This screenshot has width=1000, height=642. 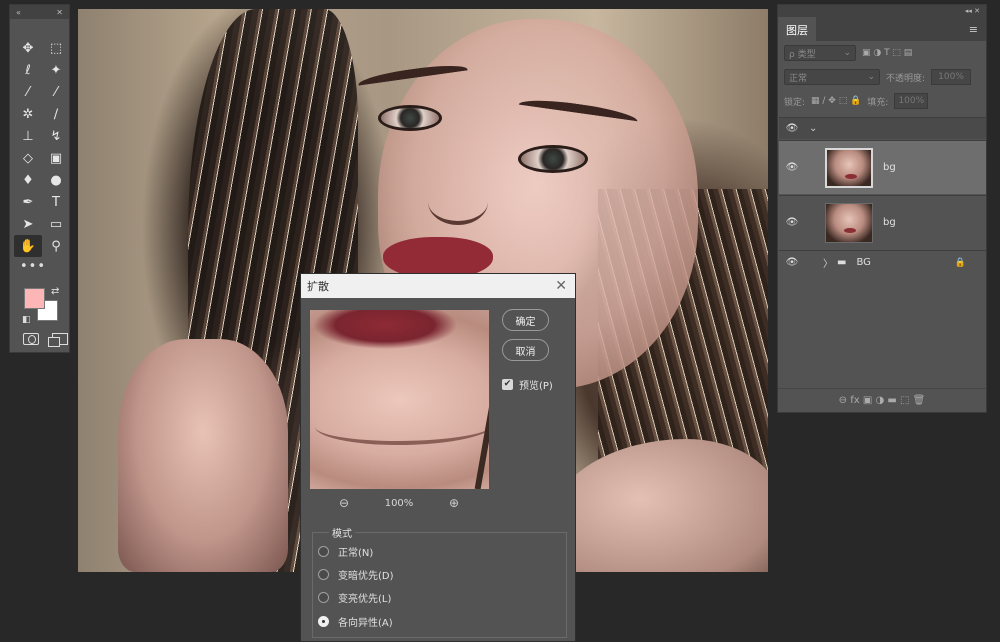 I want to click on group-header-row: 👁 ⌄, so click(x=882, y=128).